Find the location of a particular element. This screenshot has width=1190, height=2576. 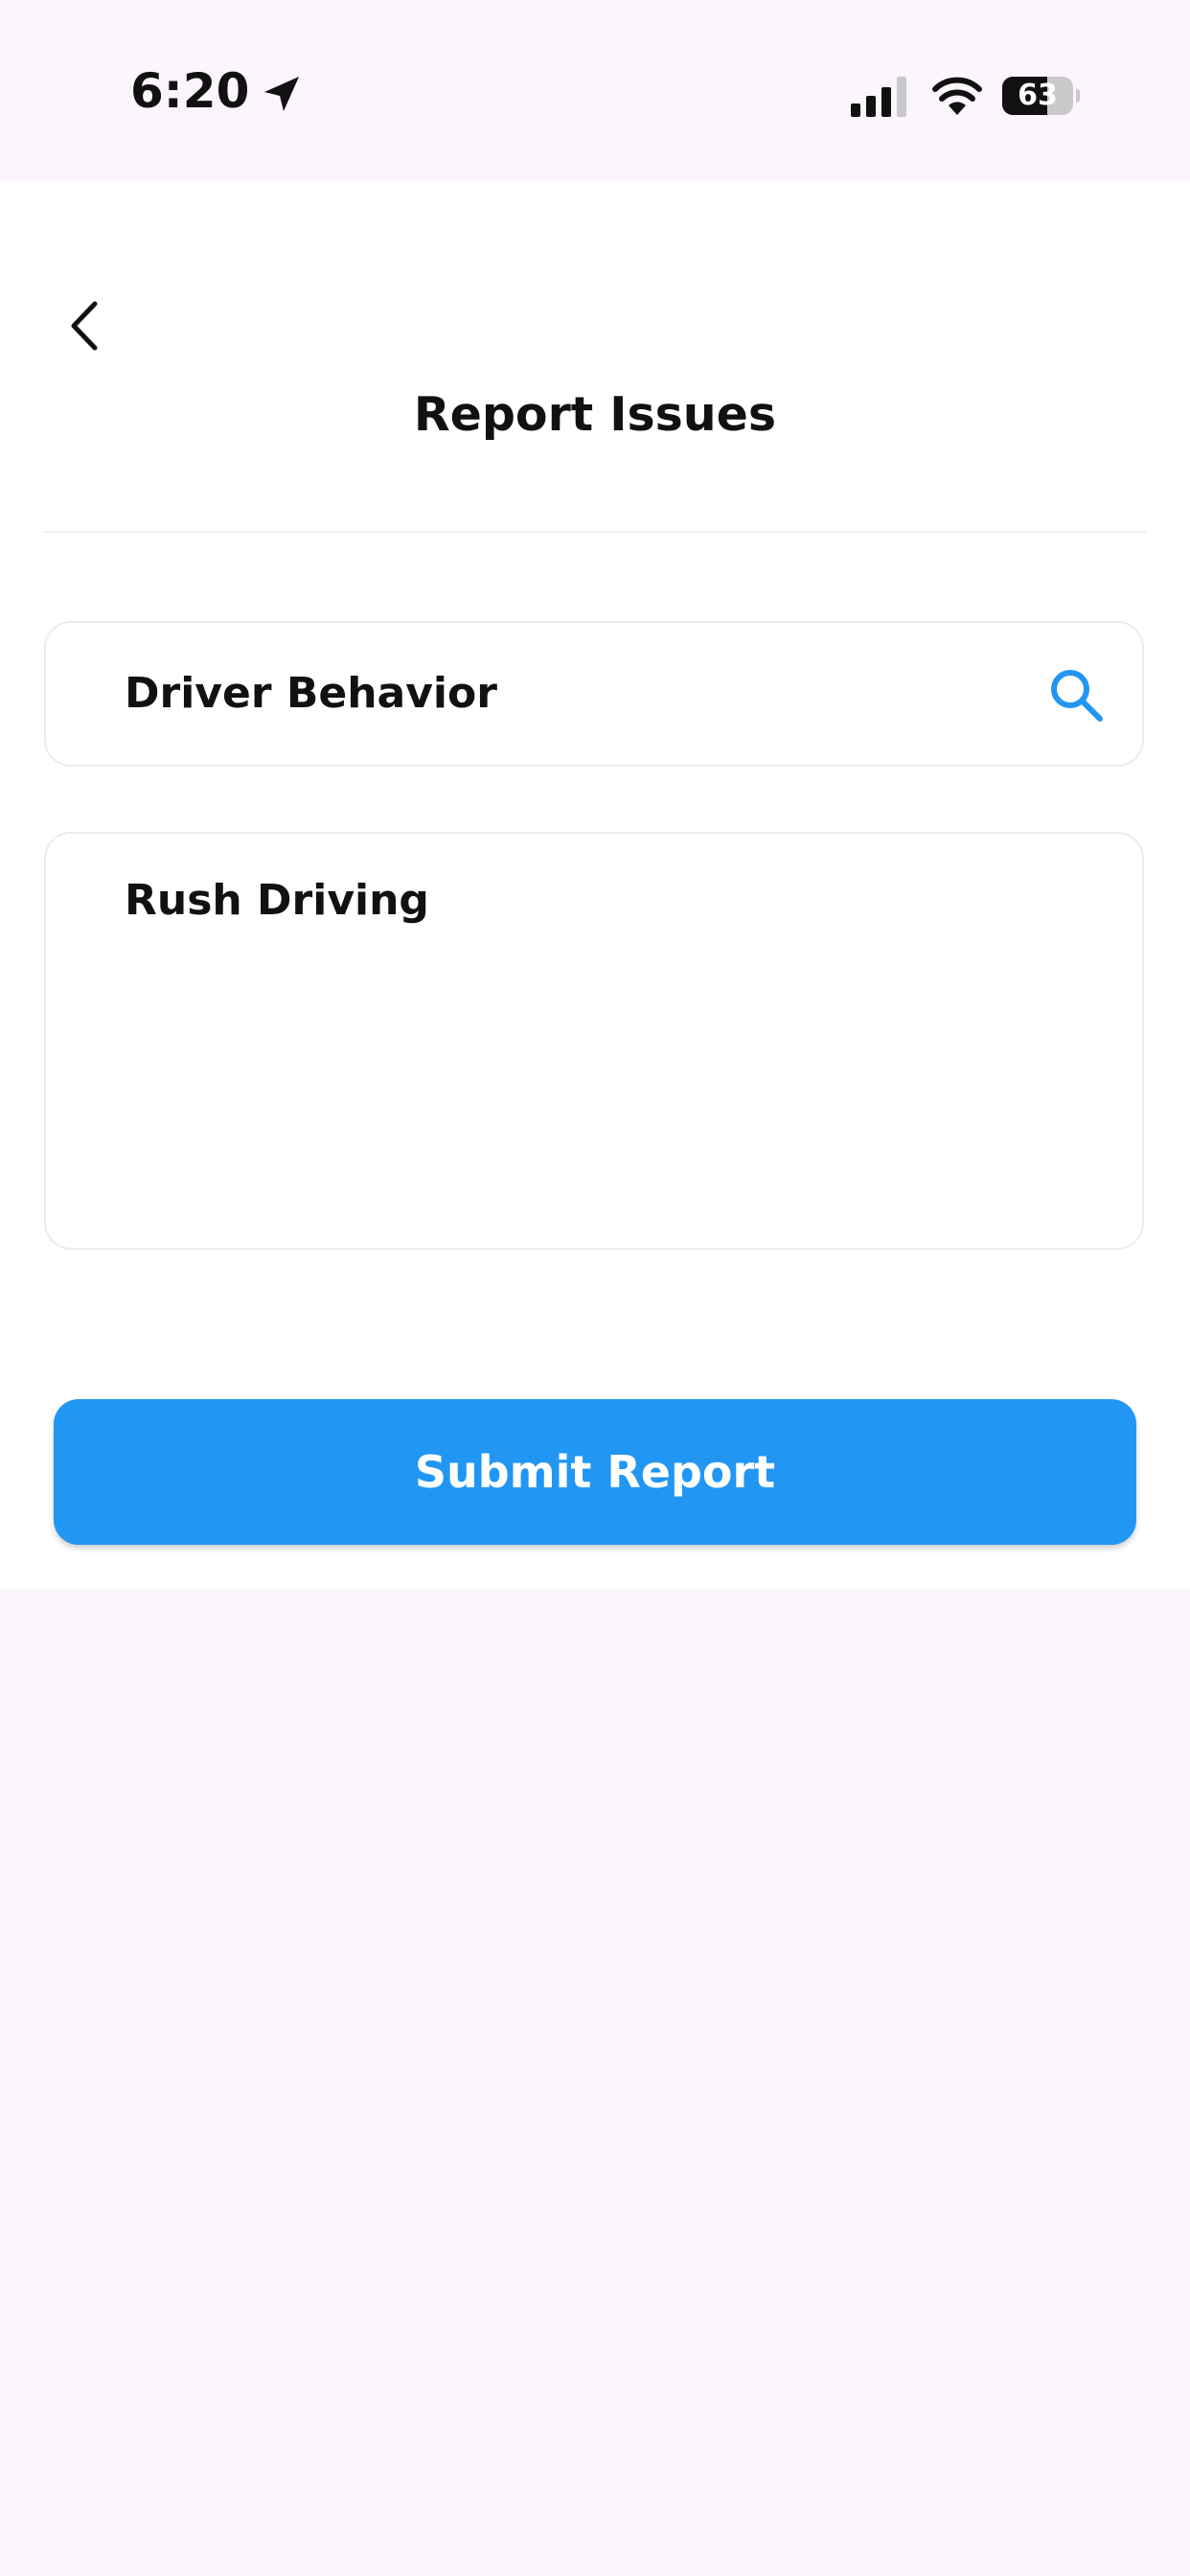

back-button is located at coordinates (85, 325).